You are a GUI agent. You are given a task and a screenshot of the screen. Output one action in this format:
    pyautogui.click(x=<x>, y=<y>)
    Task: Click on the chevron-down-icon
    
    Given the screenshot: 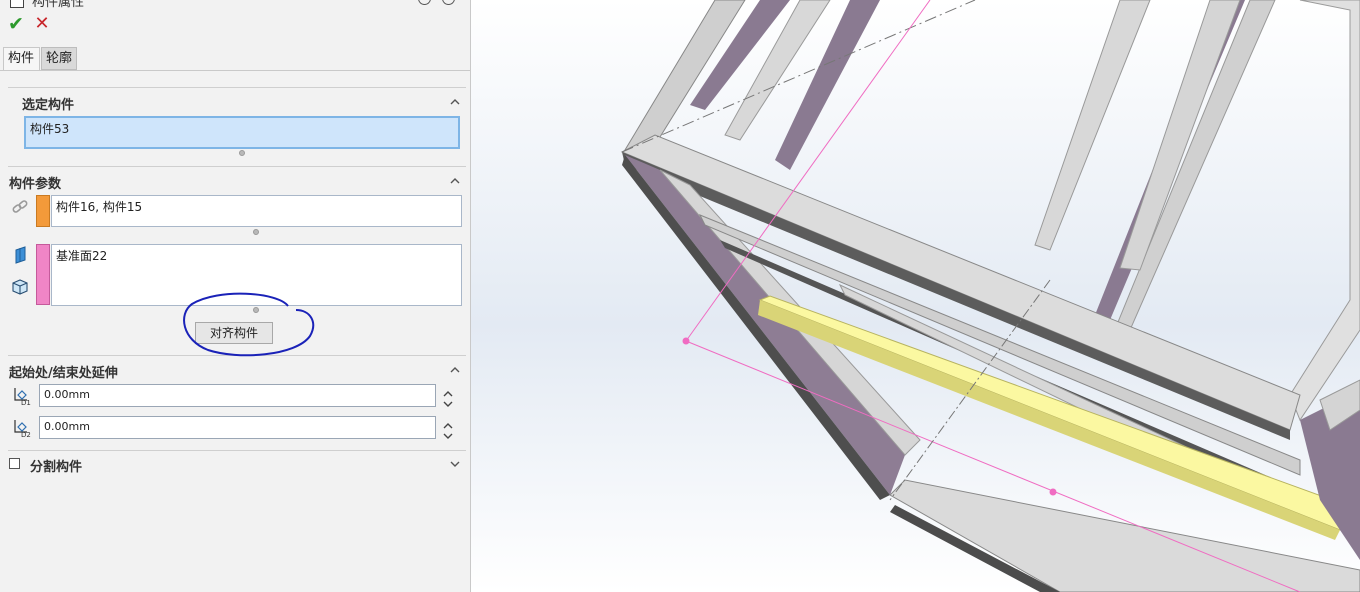 What is the action you would take?
    pyautogui.click(x=455, y=464)
    